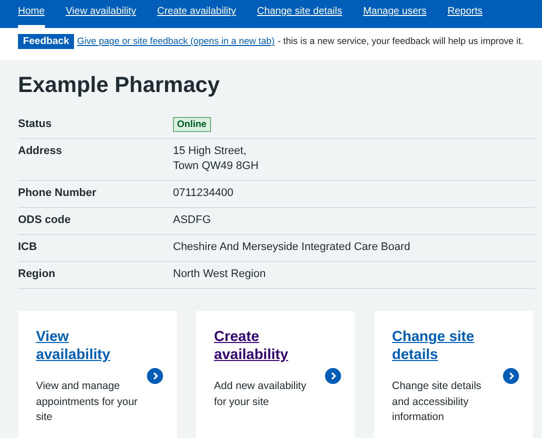  Describe the element at coordinates (119, 85) in the screenshot. I see `page-title: Example Pharmacy` at that location.